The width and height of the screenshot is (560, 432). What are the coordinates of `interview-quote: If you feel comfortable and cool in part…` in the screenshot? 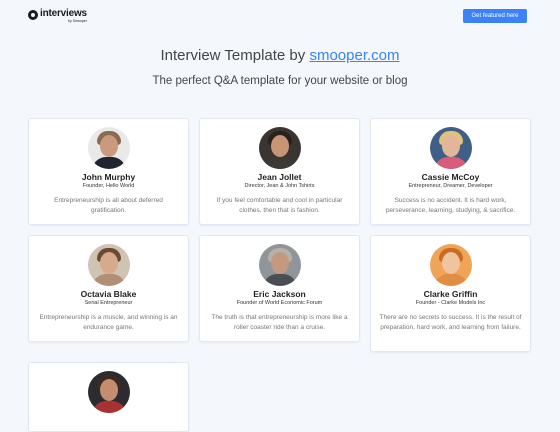 It's located at (279, 205).